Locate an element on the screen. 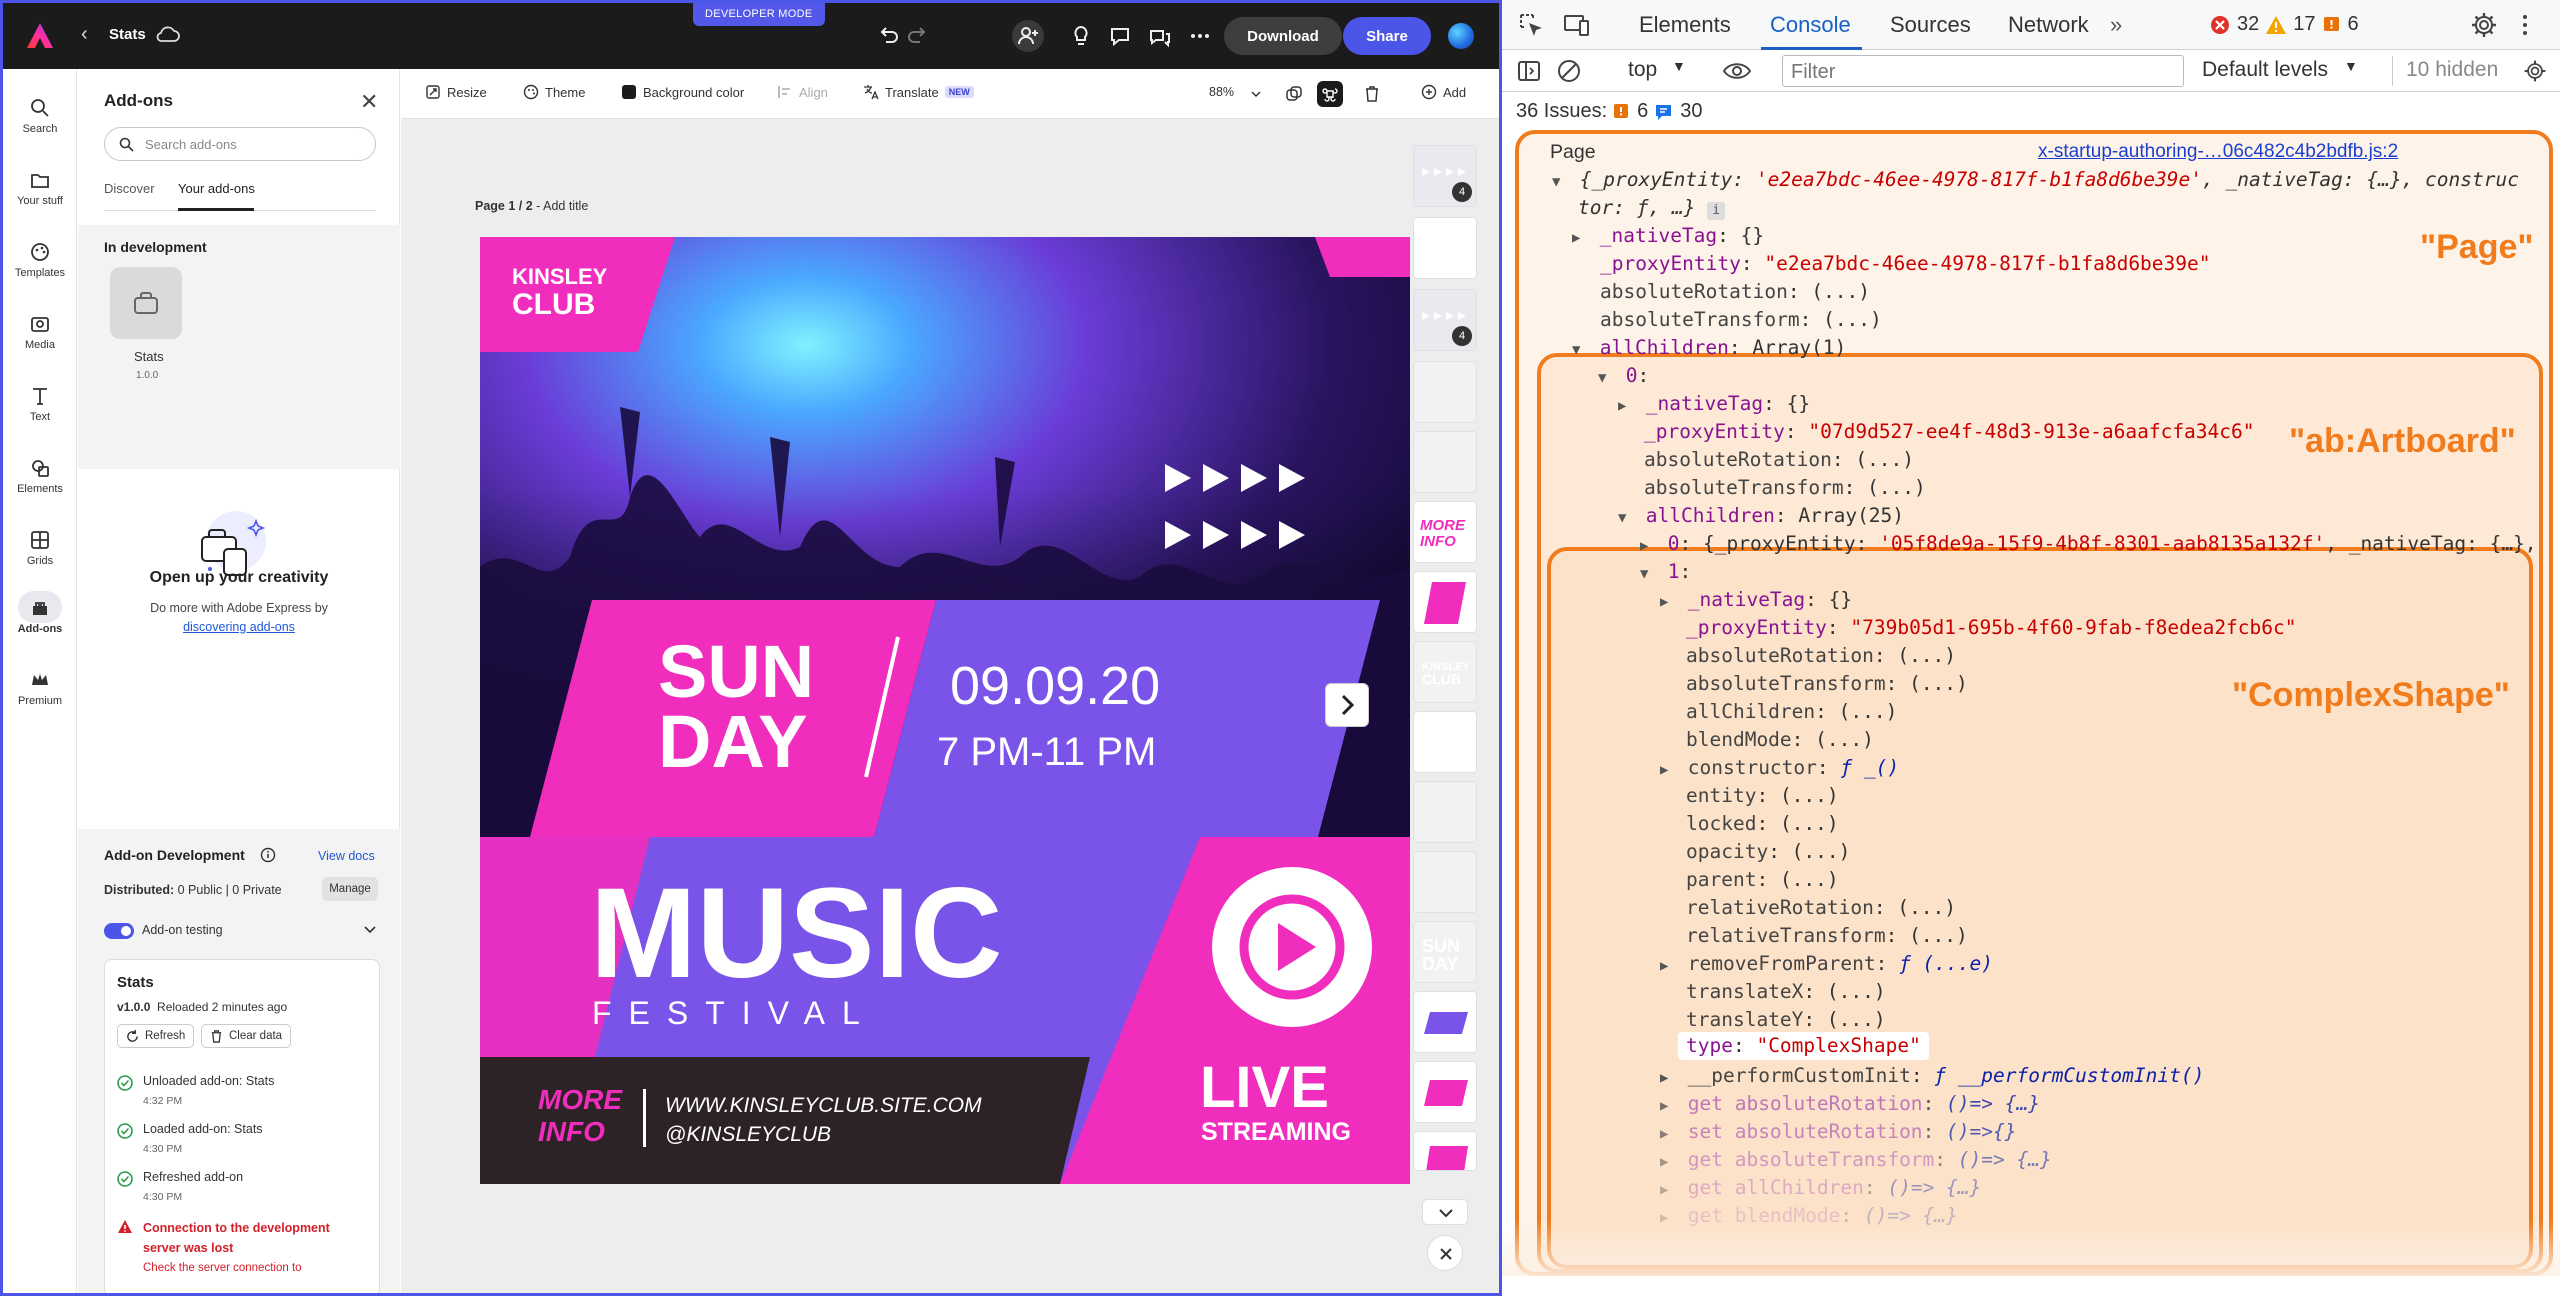 Image resolution: width=2560 pixels, height=1296 pixels. addon-panel-toggle is located at coordinates (1330, 94).